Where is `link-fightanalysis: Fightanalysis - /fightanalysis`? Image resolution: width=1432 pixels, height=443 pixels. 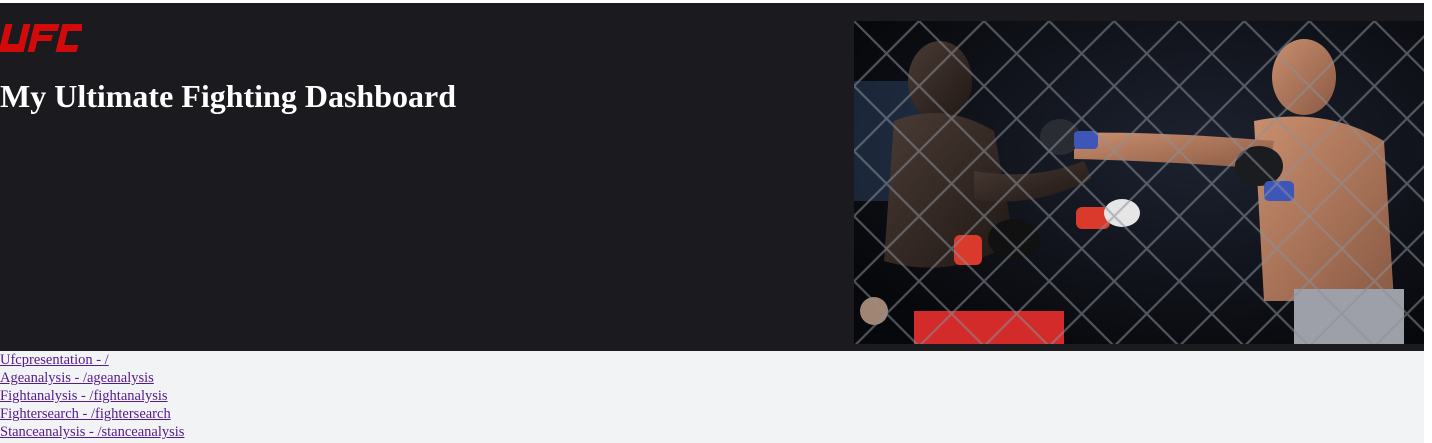 link-fightanalysis: Fightanalysis - /fightanalysis is located at coordinates (84, 396).